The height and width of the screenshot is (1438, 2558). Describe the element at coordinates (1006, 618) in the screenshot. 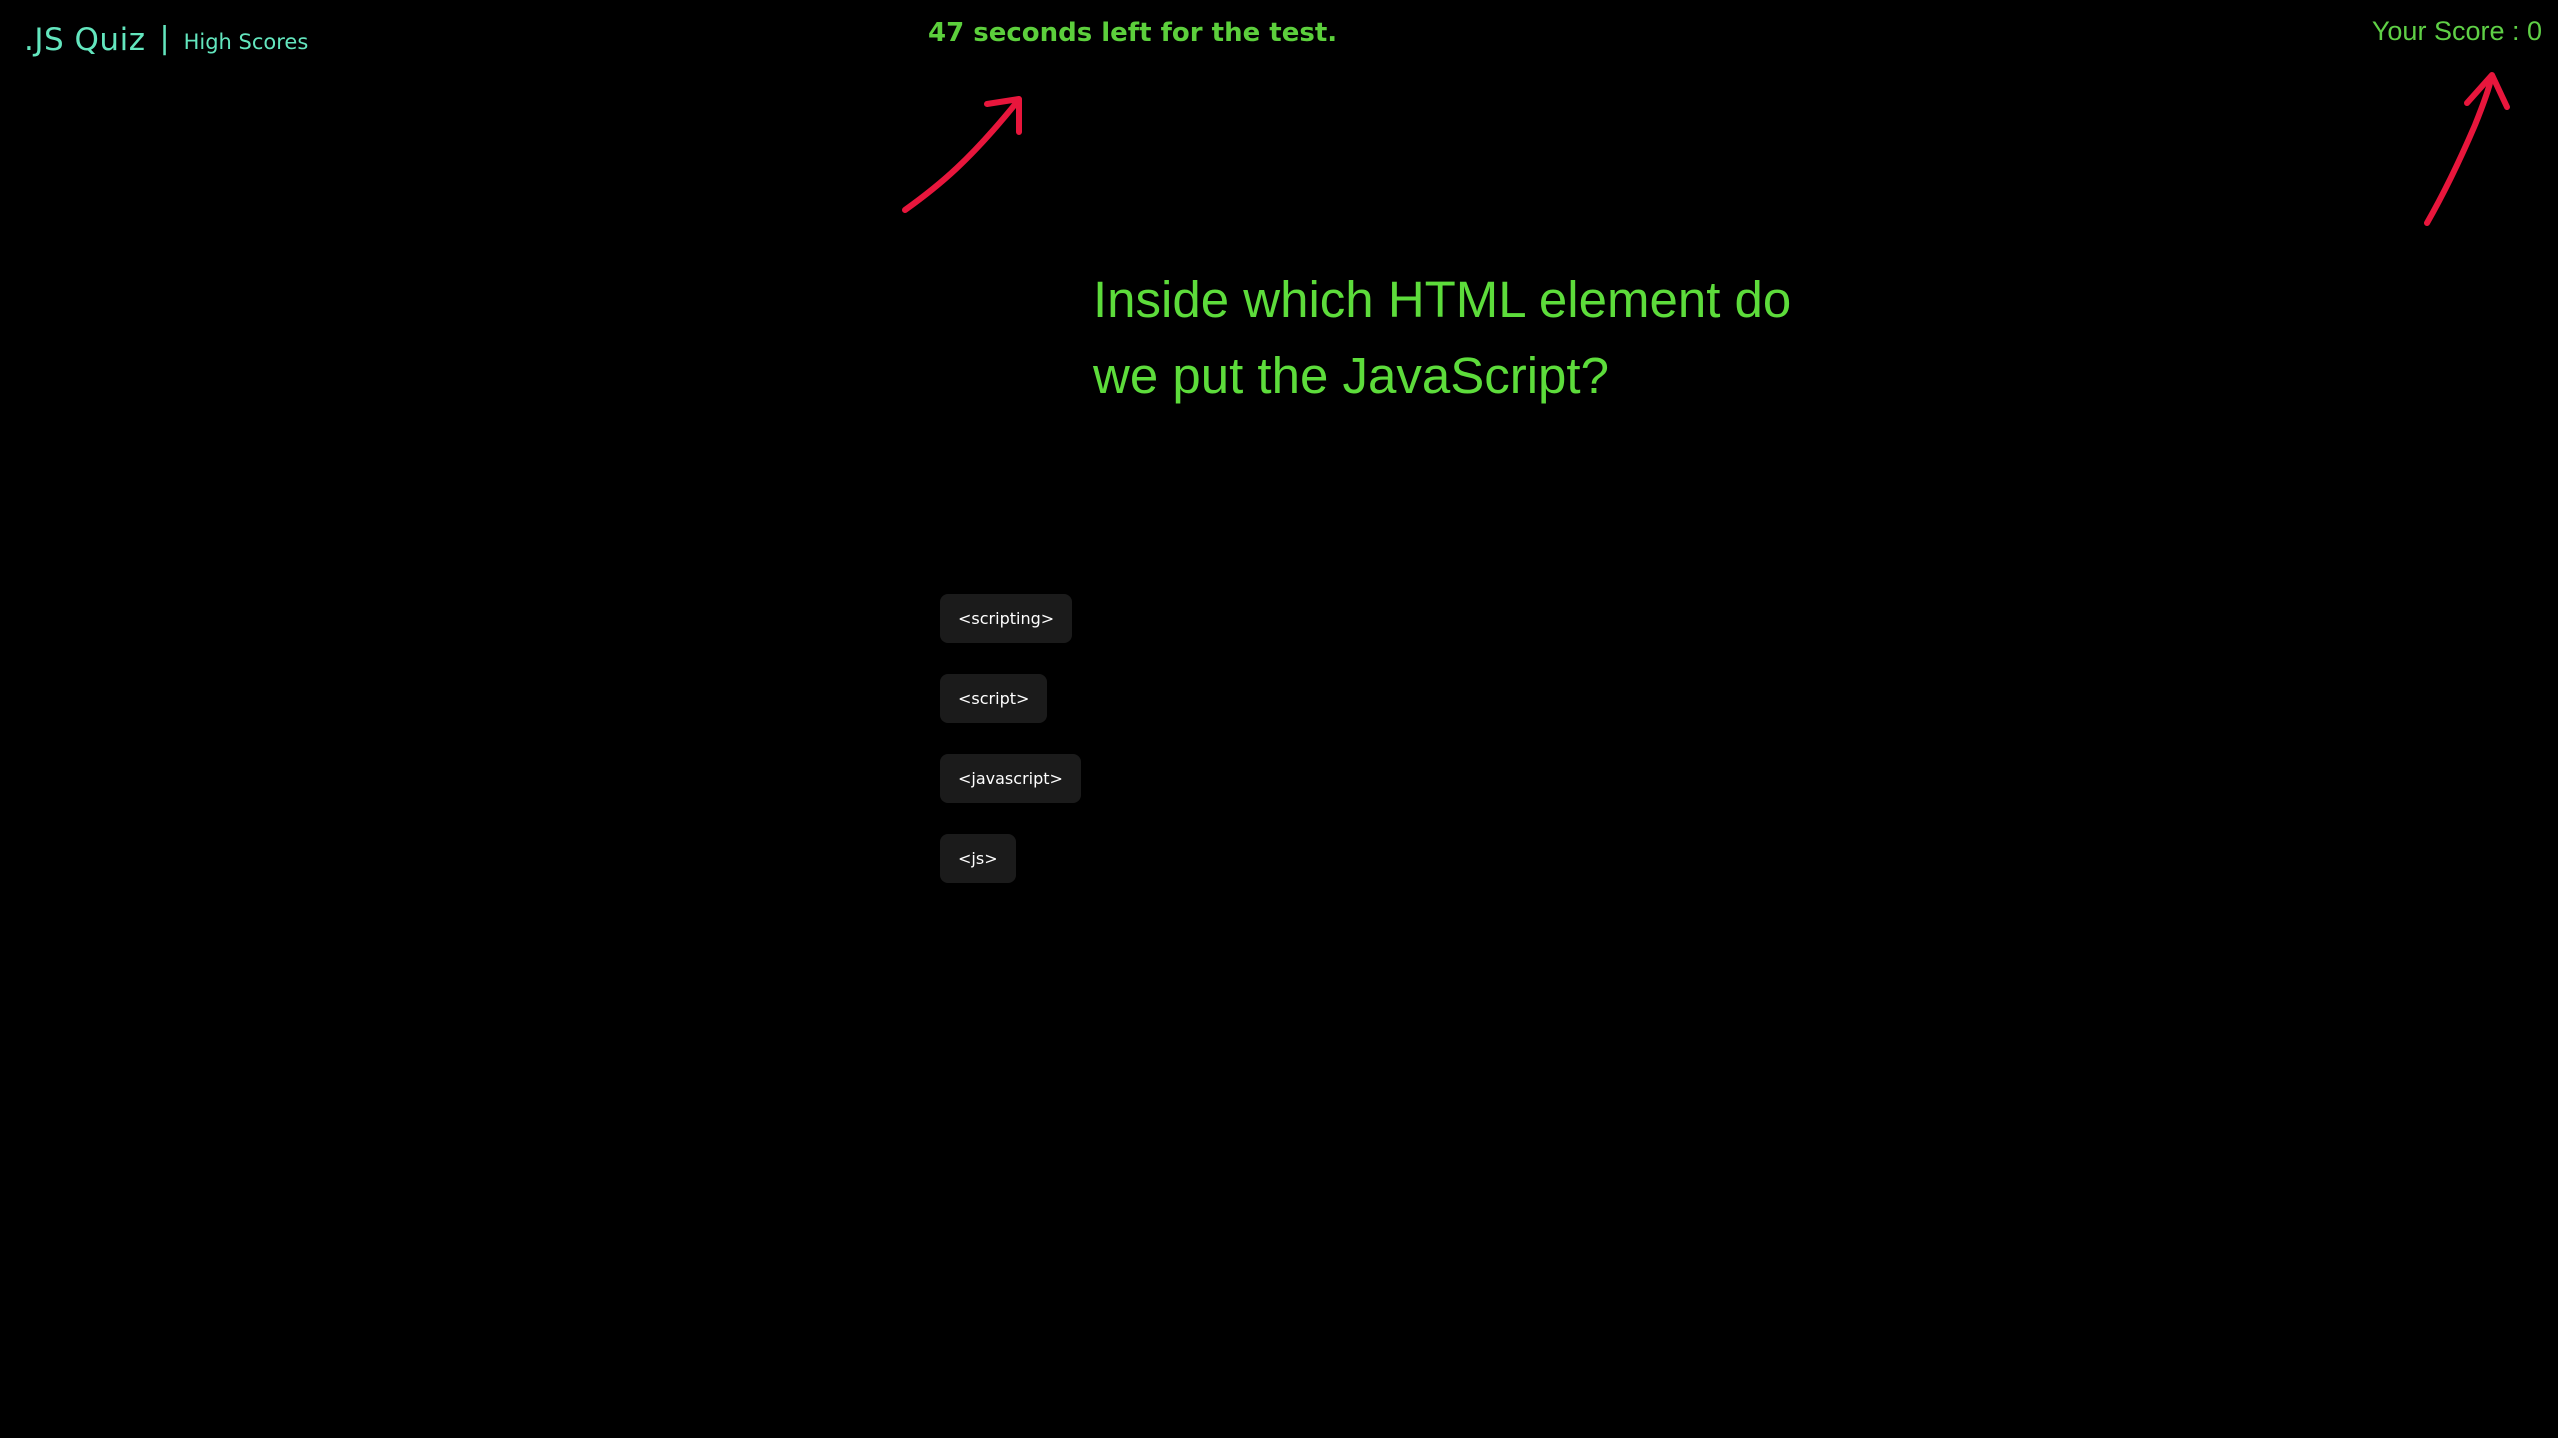

I see `answer-choice-button: <scripting>` at that location.